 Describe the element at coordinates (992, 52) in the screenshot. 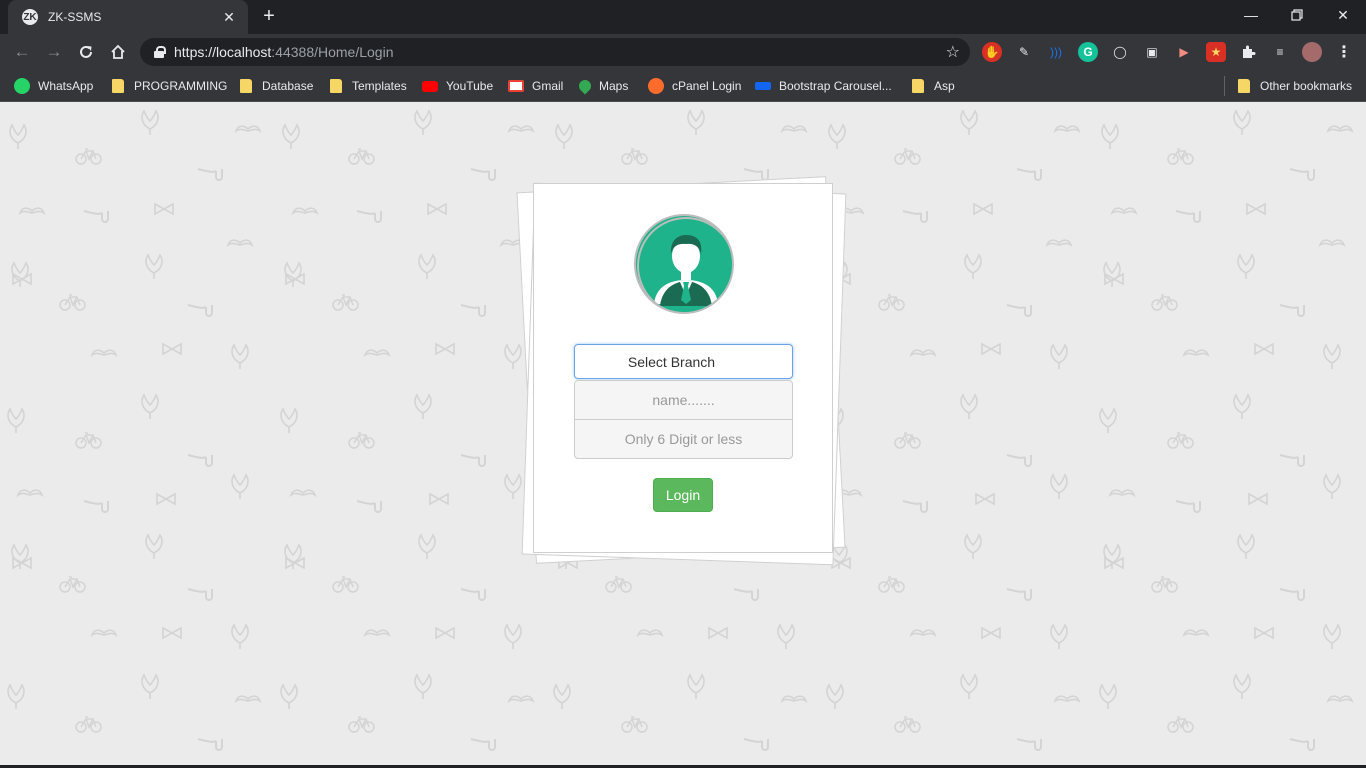

I see `adblock-extension-icon: ✋` at that location.